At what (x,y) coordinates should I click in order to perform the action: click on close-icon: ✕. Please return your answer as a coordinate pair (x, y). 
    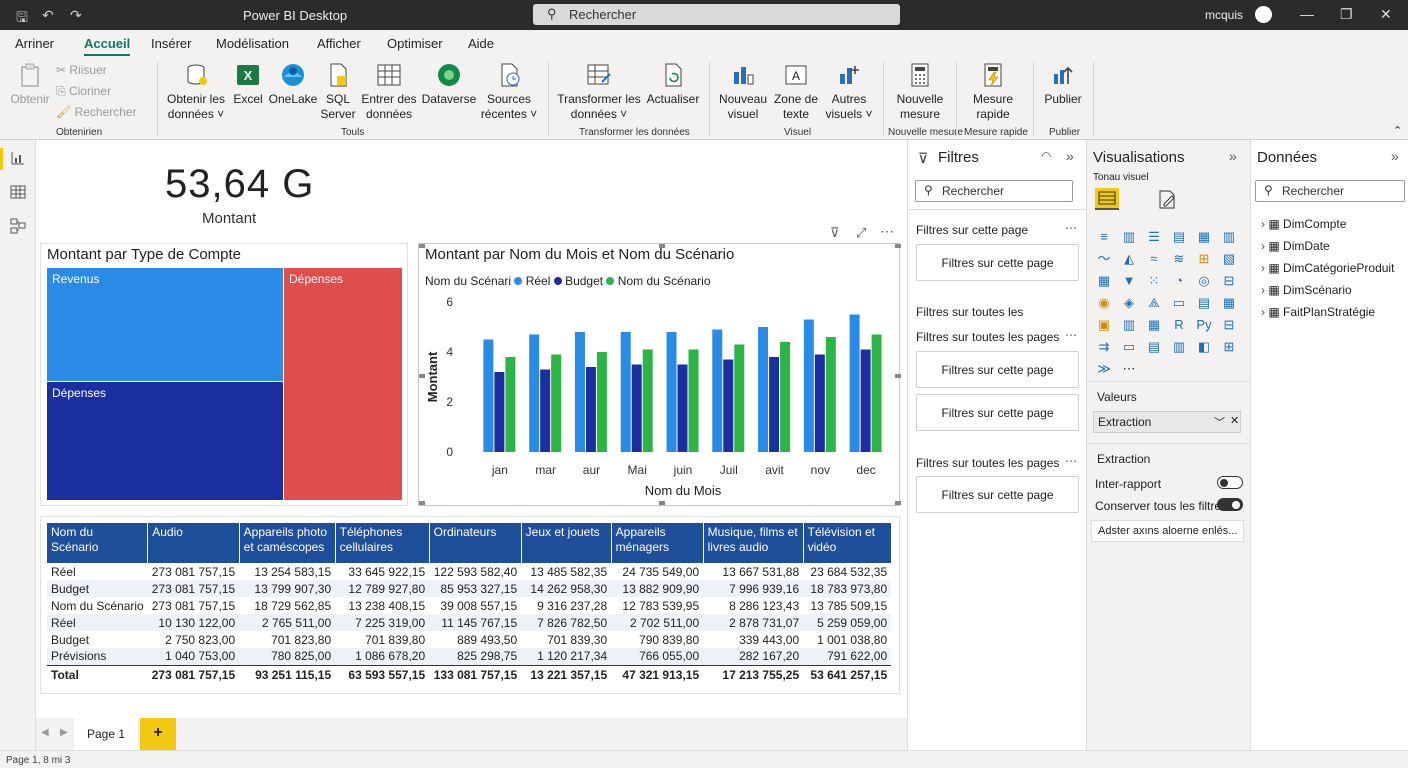
    Looking at the image, I should click on (1386, 14).